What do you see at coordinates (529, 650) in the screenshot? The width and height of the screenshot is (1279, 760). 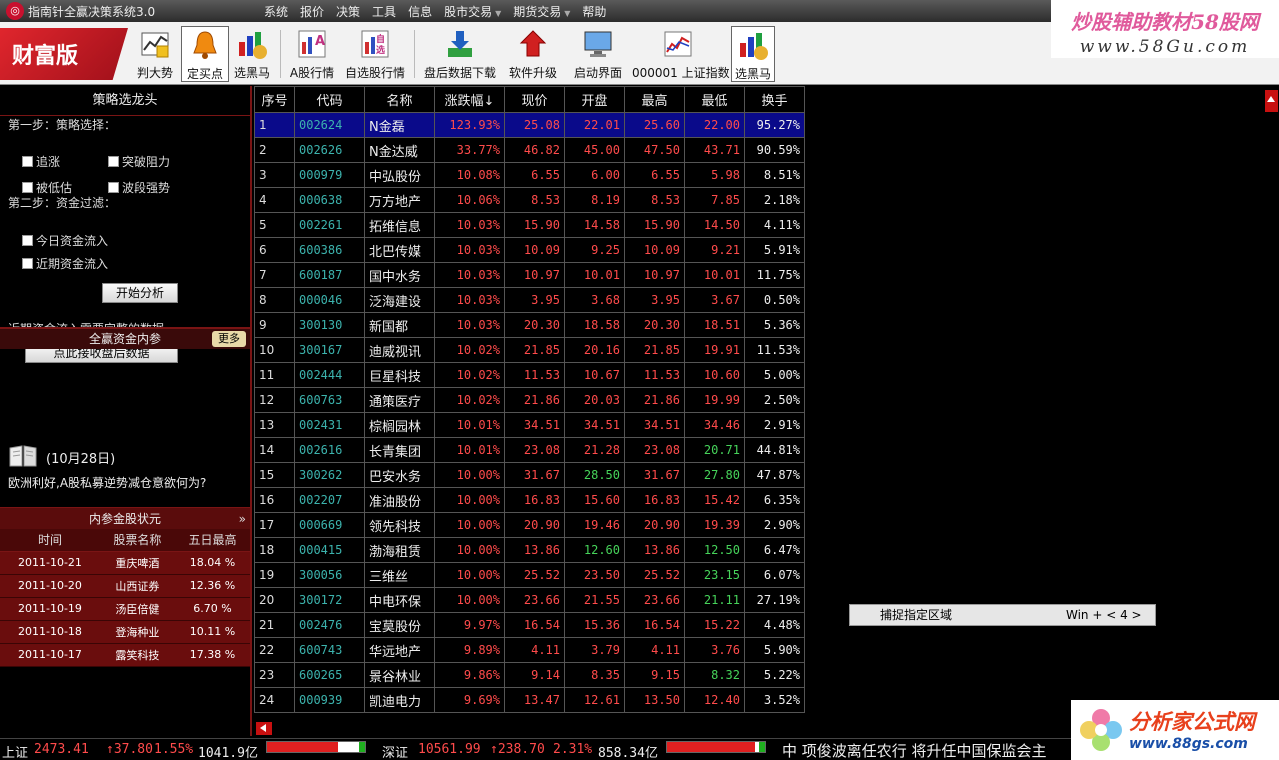 I see `grid-row: 22 600743 华远地产 9.89% 4.11 3.79 4.11 3.76 5.90%` at bounding box center [529, 650].